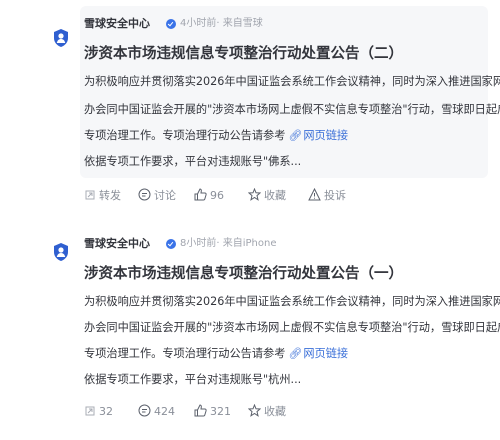  Describe the element at coordinates (314, 194) in the screenshot. I see `warning-triangle-icon` at that location.